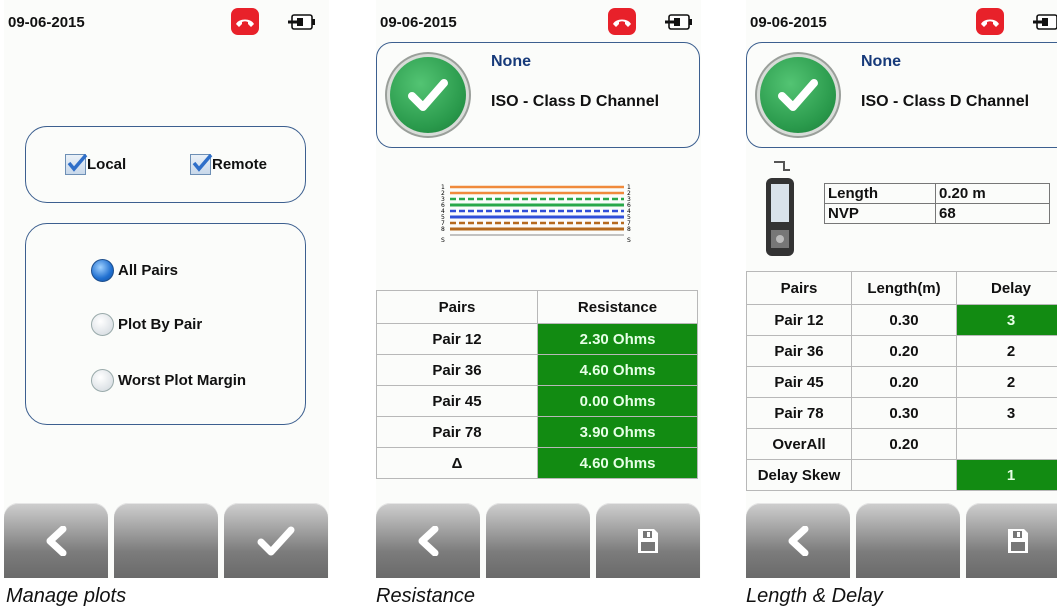 This screenshot has width=1057, height=613. Describe the element at coordinates (182, 380) in the screenshot. I see `worst-plot-margin-label: Worst Plot Margin` at that location.